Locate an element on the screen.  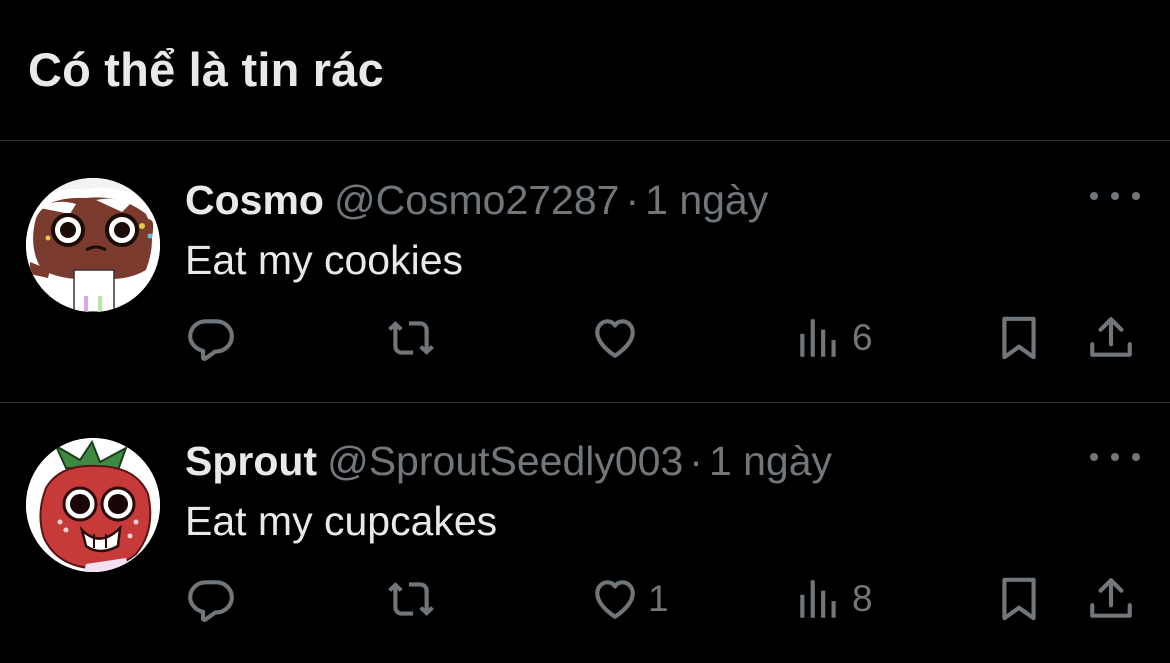
section-title: Có thể là tin rác is located at coordinates (206, 69).